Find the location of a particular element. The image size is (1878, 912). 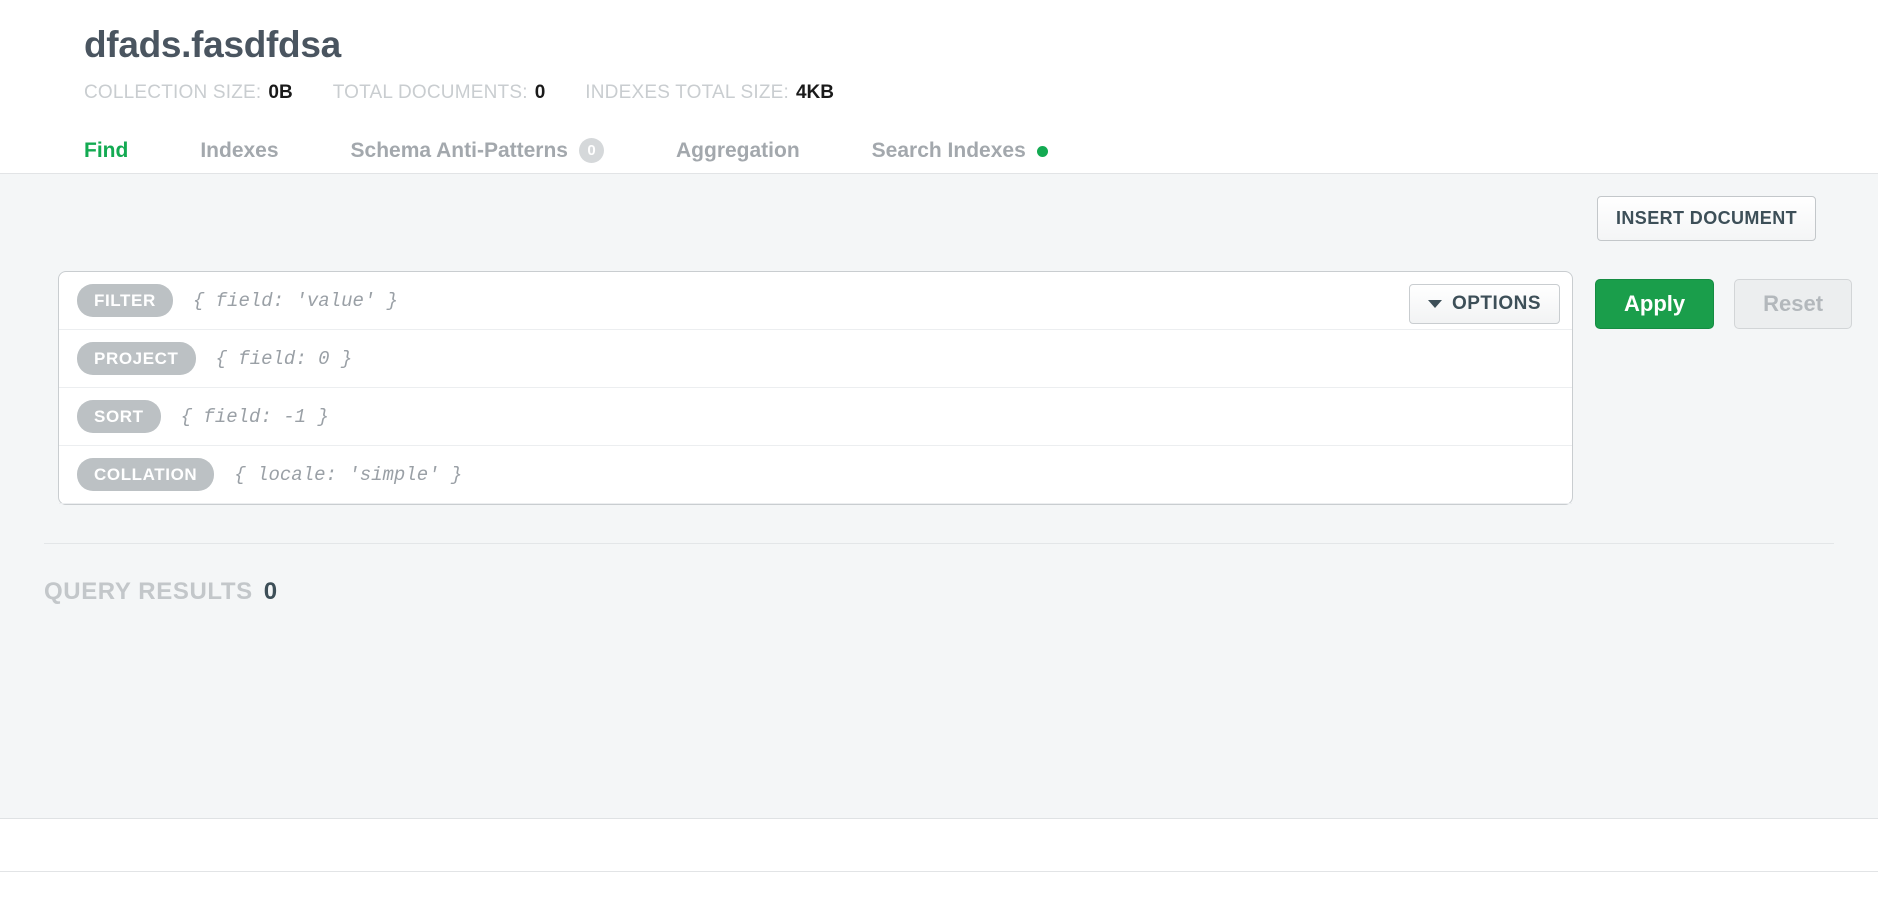

stat-indexes-total-size: INDEXES TOTAL SIZE: 4KB is located at coordinates (709, 93).